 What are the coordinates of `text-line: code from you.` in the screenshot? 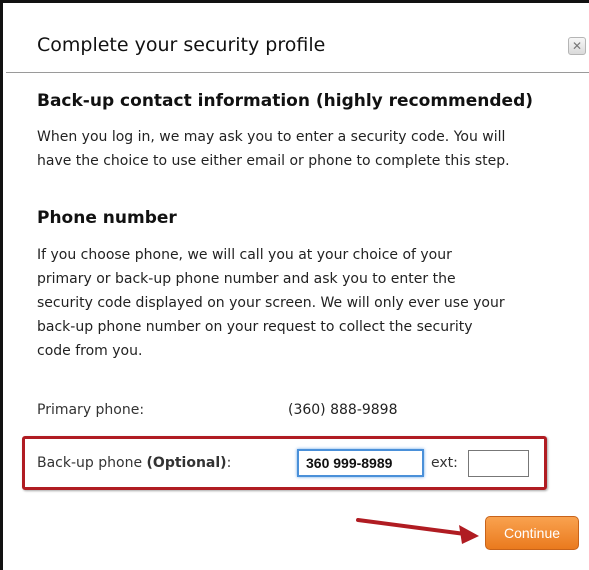 It's located at (90, 351).